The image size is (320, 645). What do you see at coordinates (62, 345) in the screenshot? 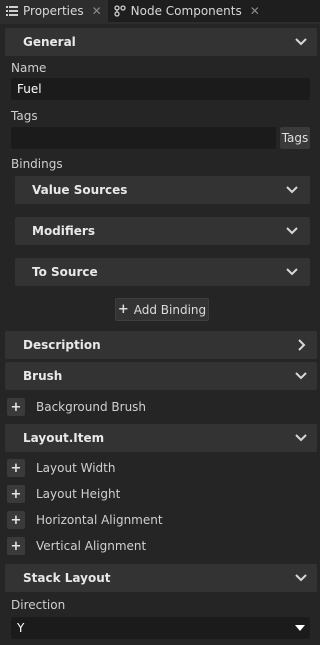
I see `section-title: Description` at bounding box center [62, 345].